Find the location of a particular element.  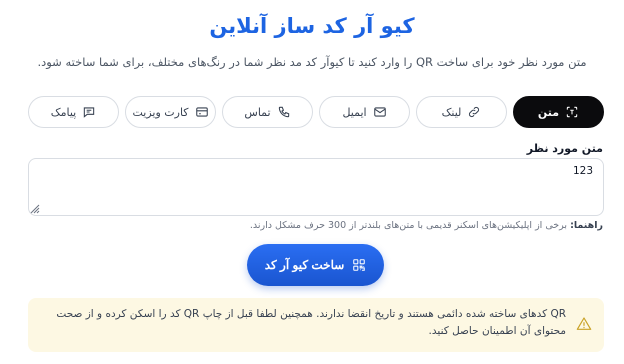

tab-link-label: لینک is located at coordinates (451, 112).